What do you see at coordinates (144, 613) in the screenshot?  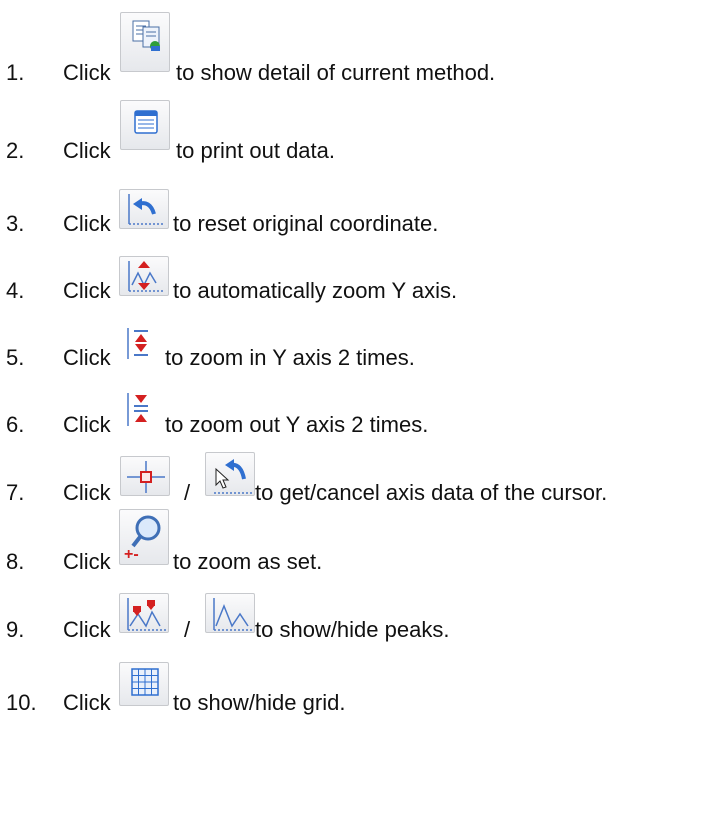 I see `show-peaks-icon` at bounding box center [144, 613].